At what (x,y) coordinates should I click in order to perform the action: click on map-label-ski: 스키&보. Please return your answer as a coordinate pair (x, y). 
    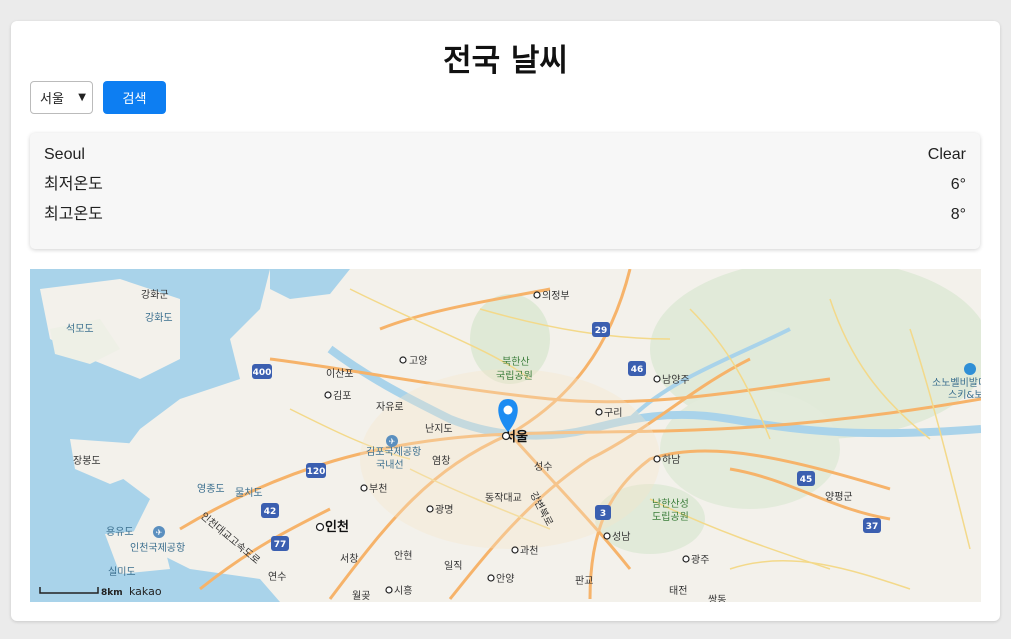
    Looking at the image, I should click on (964, 395).